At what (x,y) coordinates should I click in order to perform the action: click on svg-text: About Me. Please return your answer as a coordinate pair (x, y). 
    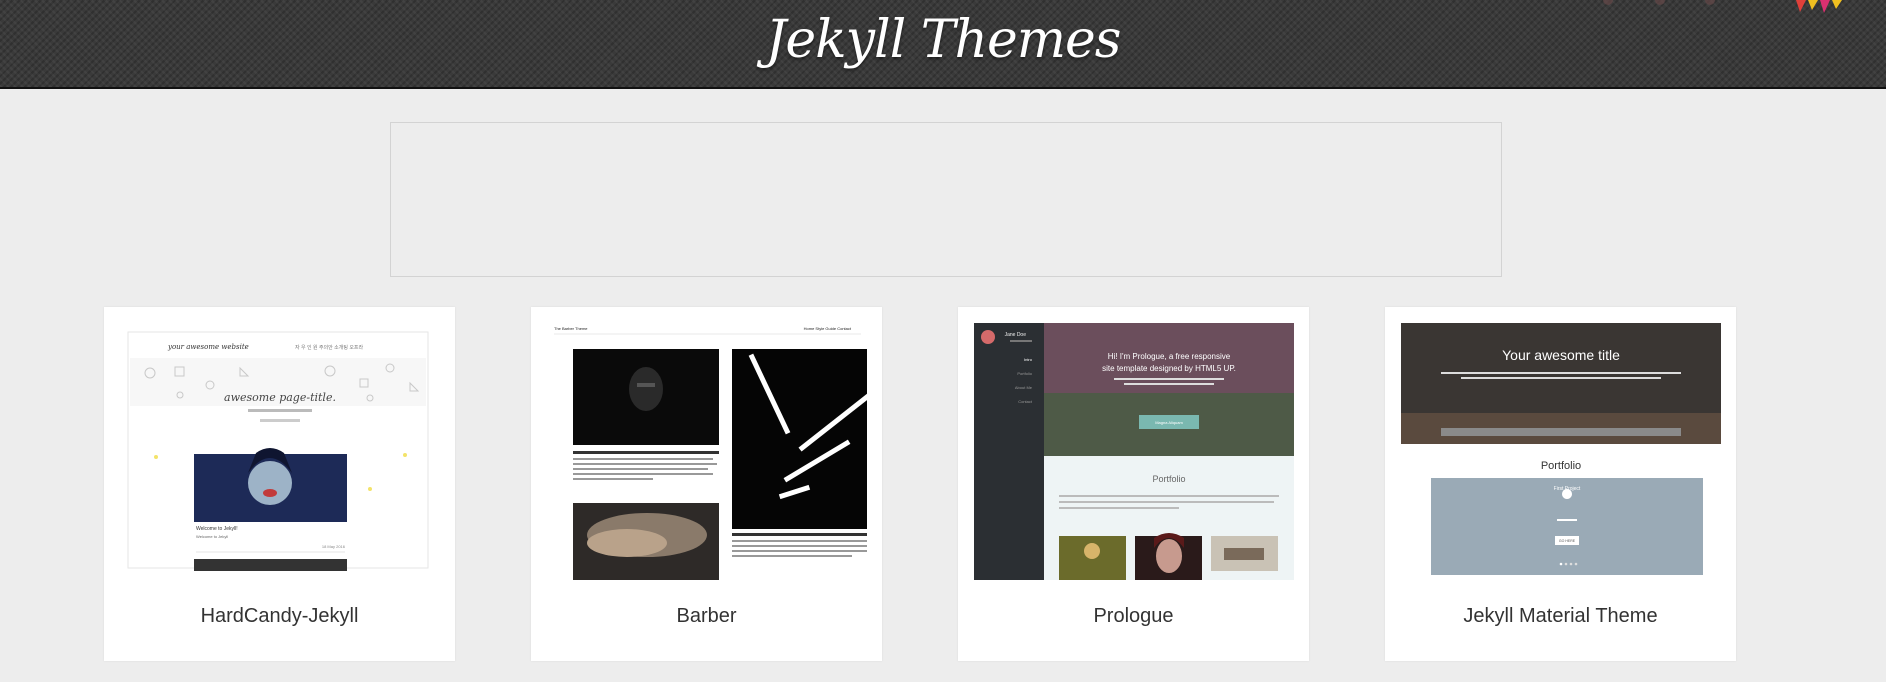
    Looking at the image, I should click on (1024, 387).